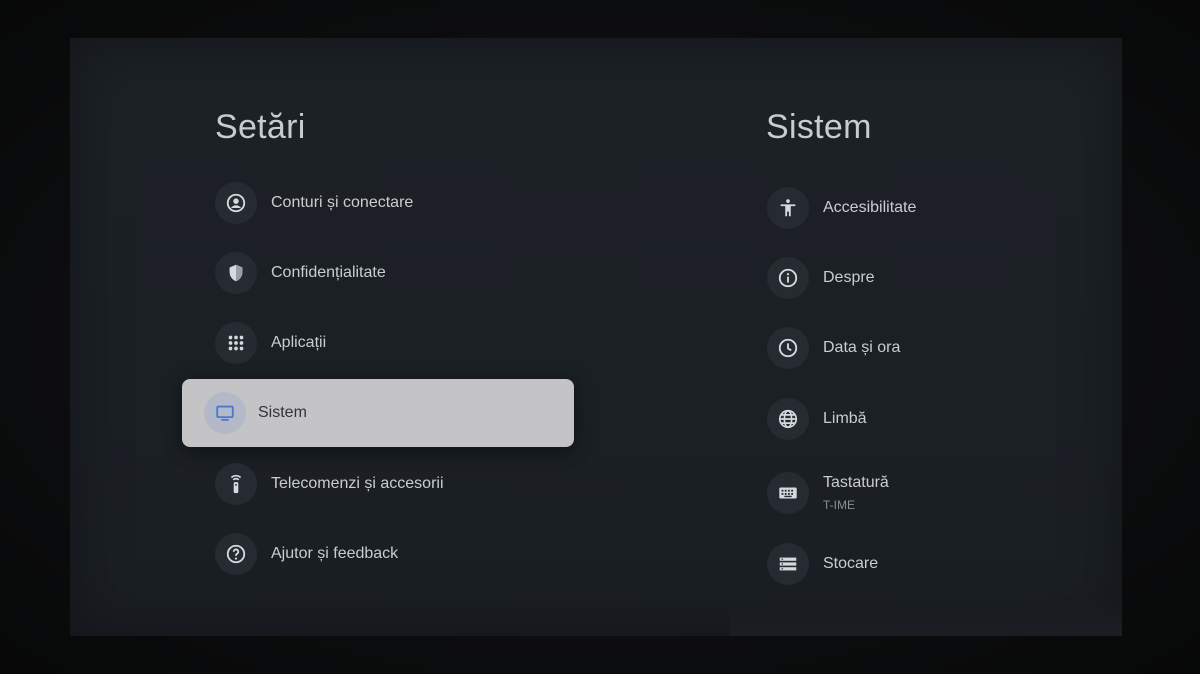 The image size is (1200, 674). I want to click on submenu-item-sublabel: T-IME, so click(839, 505).